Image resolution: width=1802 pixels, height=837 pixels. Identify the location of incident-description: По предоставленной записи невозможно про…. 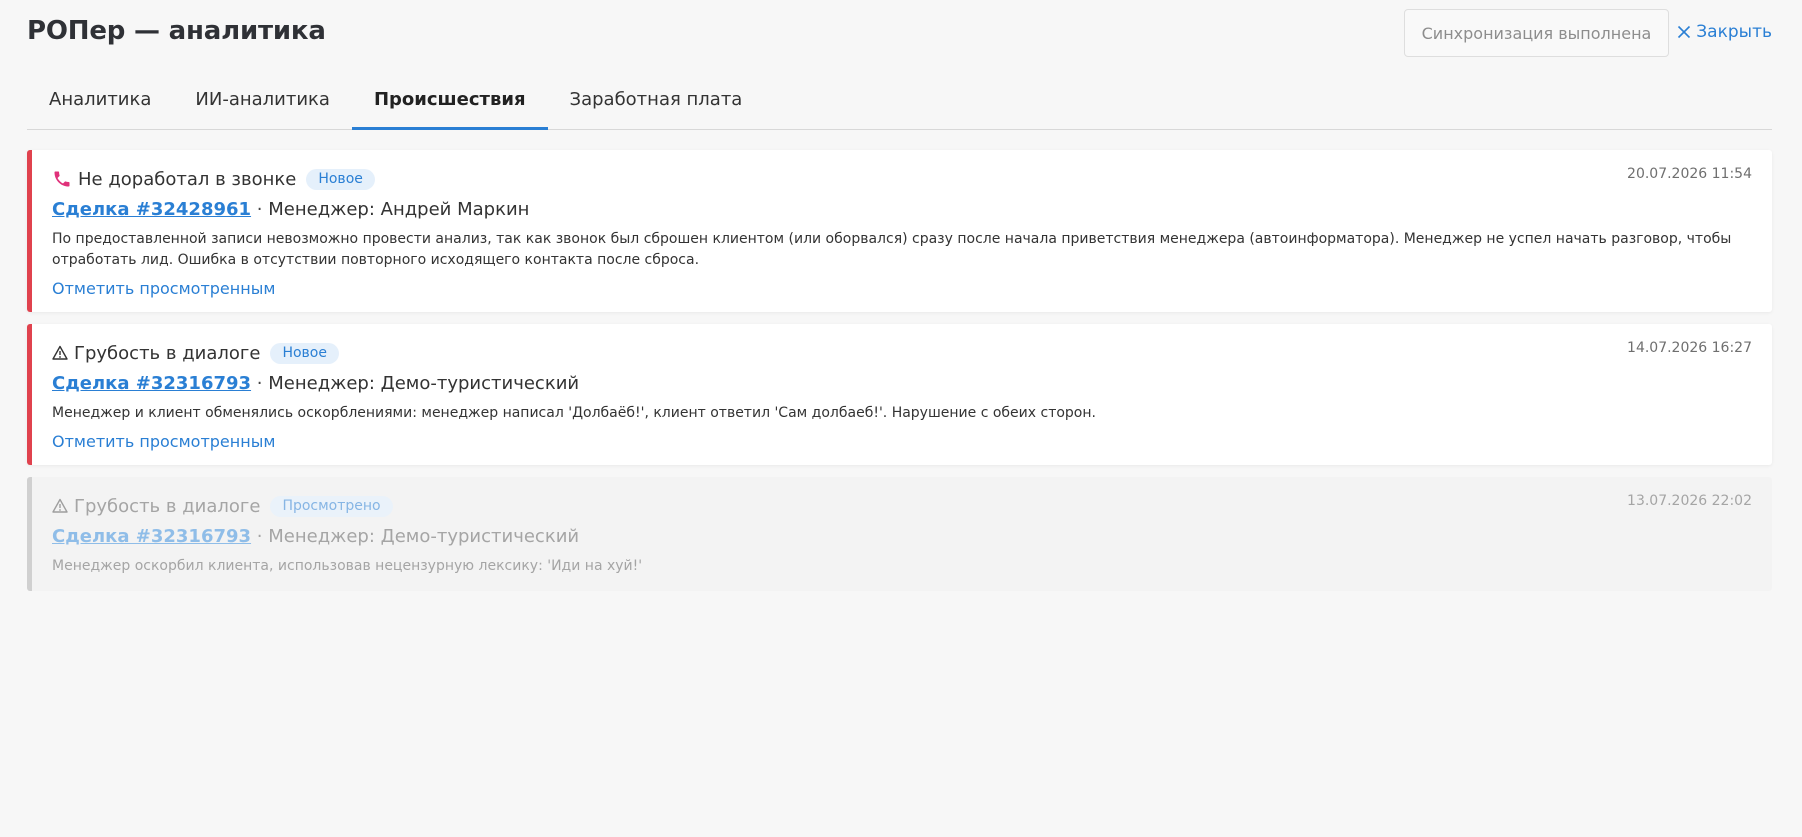
(892, 249).